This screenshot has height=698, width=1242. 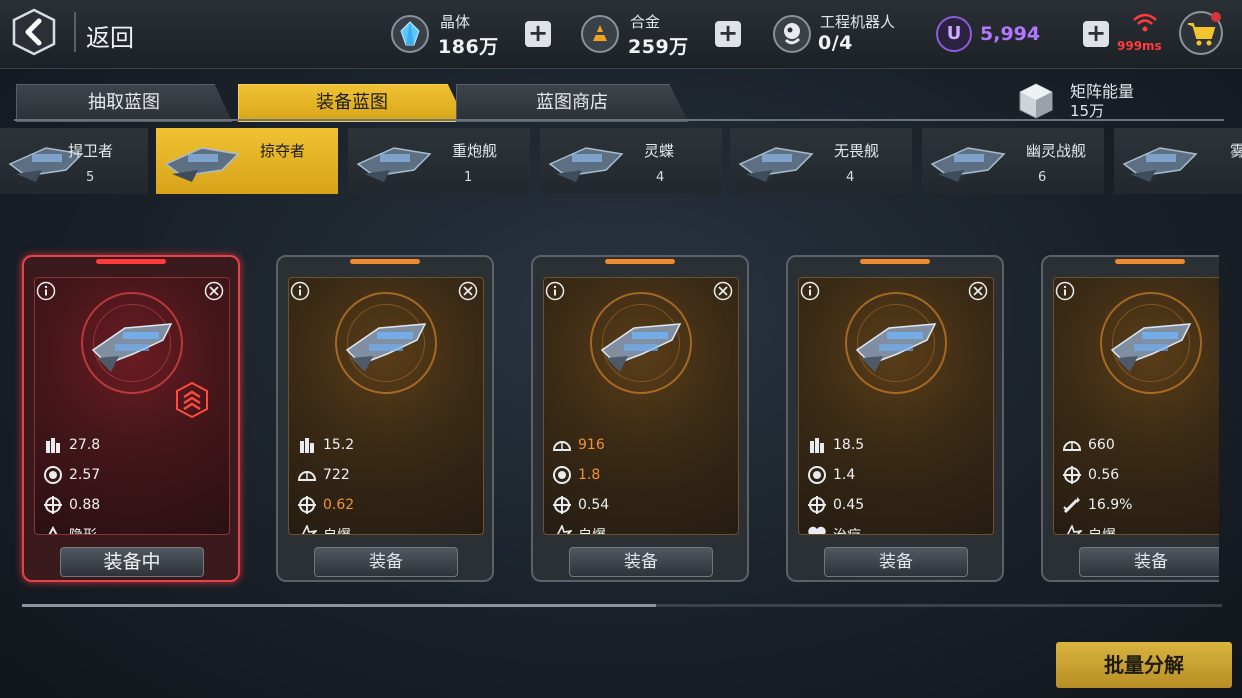 I want to click on stat-row: 治疗, so click(x=834, y=529).